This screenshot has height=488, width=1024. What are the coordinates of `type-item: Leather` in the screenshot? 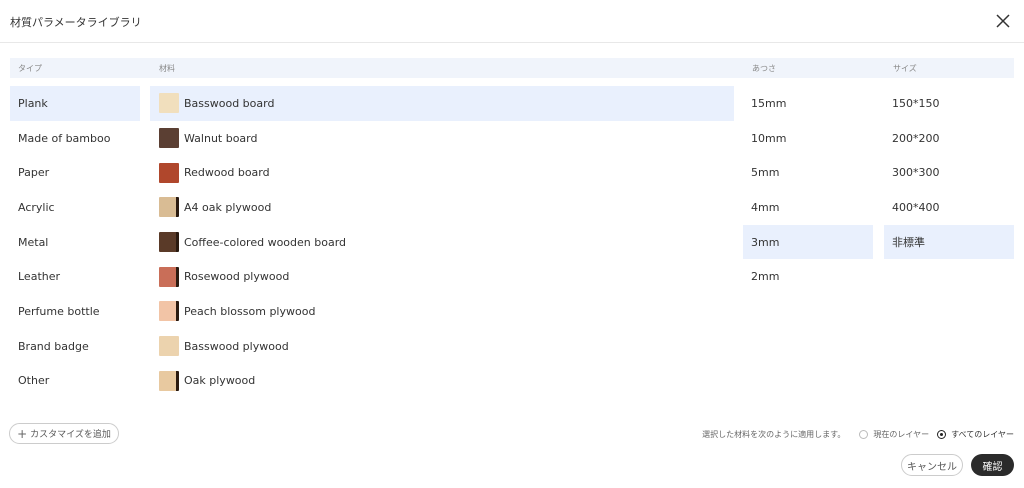 It's located at (75, 276).